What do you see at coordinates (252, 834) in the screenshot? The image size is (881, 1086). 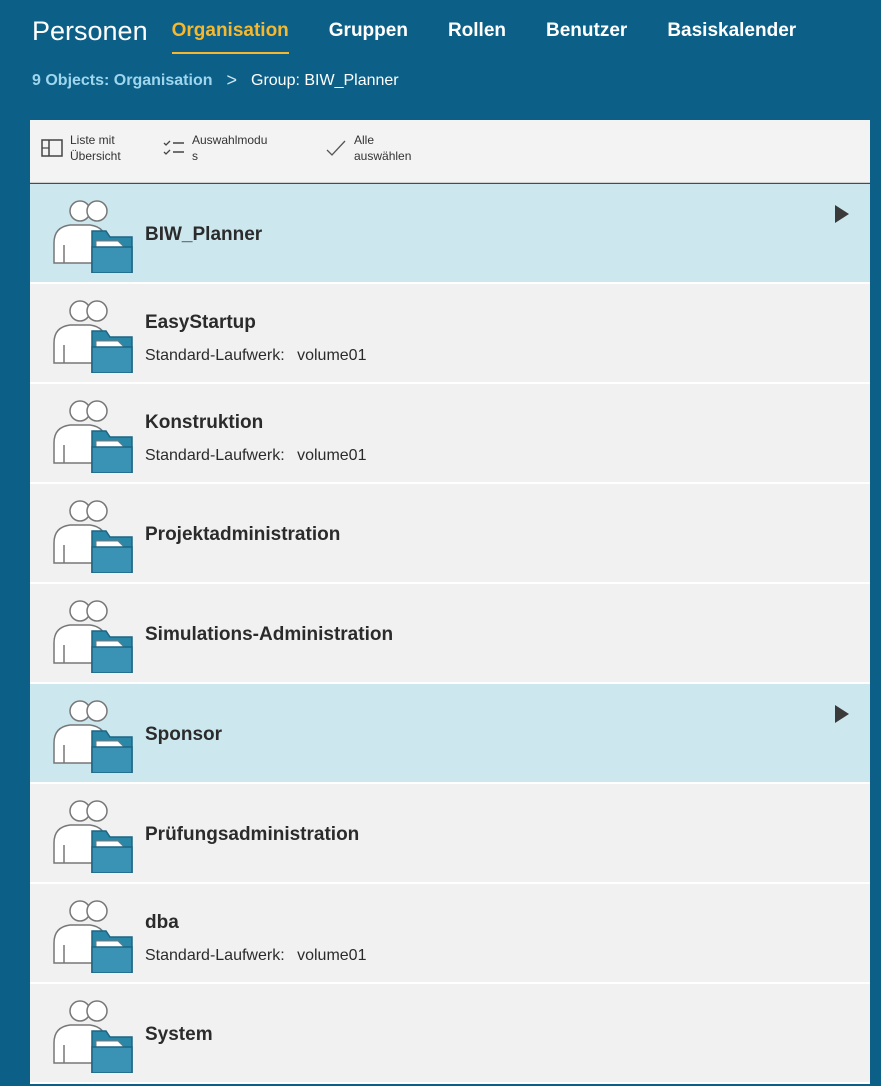 I see `item-name: Prüfungsadministration` at bounding box center [252, 834].